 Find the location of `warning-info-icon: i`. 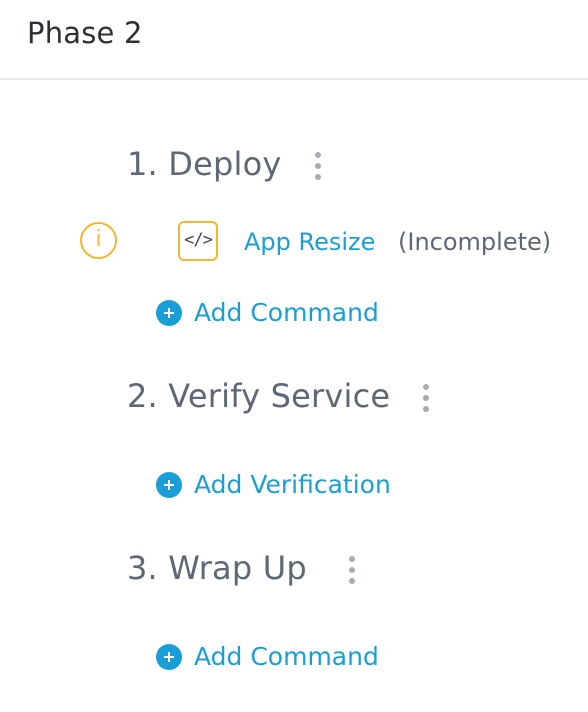

warning-info-icon: i is located at coordinates (98, 240).